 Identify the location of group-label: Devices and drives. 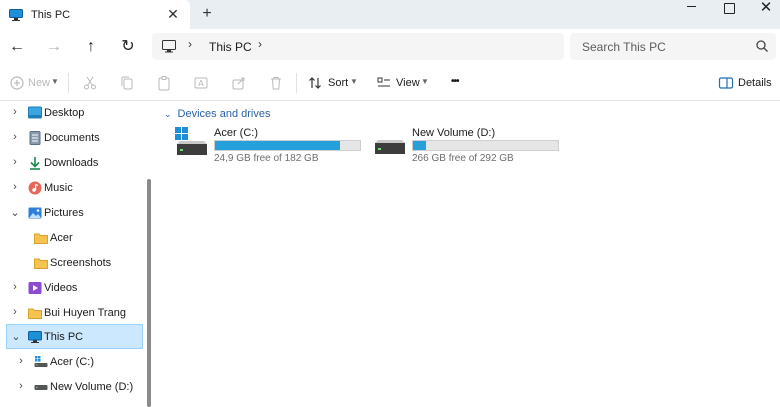
(224, 114).